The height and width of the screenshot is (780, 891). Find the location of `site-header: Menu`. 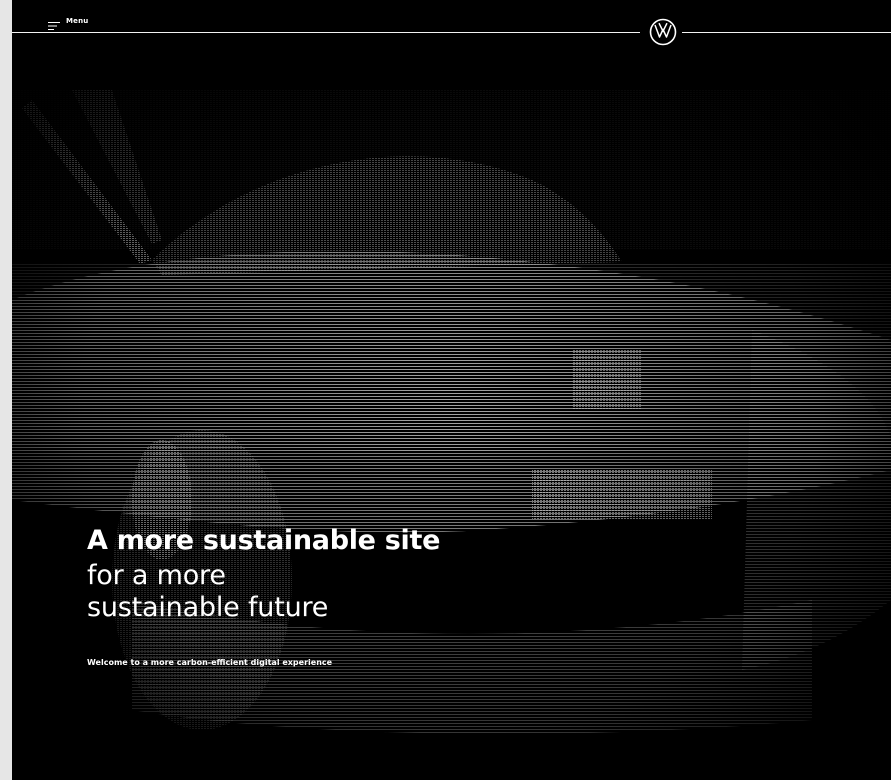

site-header: Menu is located at coordinates (451, 32).